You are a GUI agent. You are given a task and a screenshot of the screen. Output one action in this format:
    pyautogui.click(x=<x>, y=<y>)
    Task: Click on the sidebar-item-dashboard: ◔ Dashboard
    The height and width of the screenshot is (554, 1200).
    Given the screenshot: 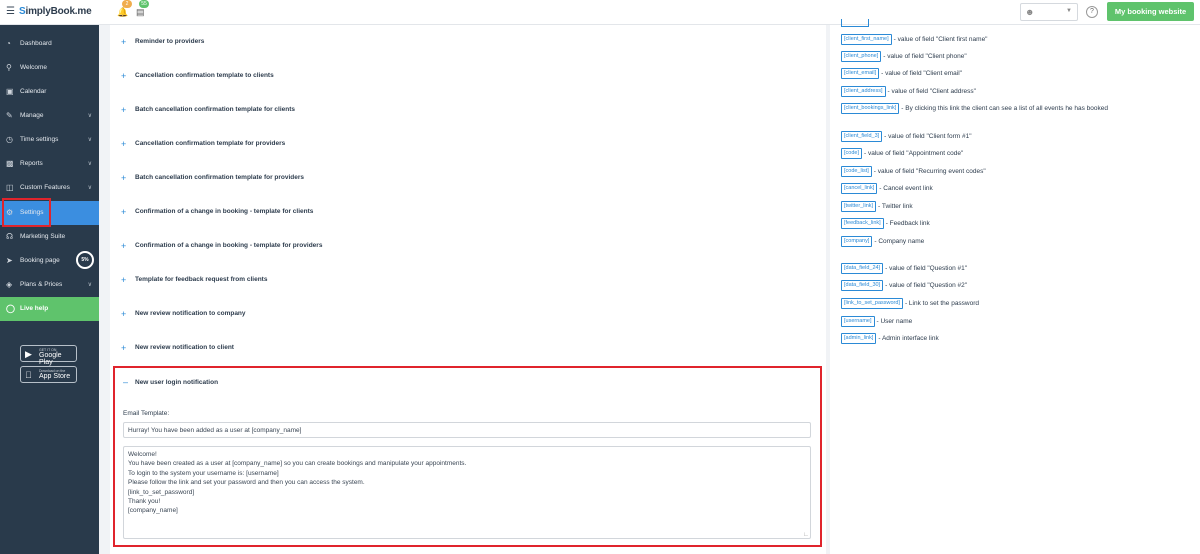 What is the action you would take?
    pyautogui.click(x=49, y=44)
    